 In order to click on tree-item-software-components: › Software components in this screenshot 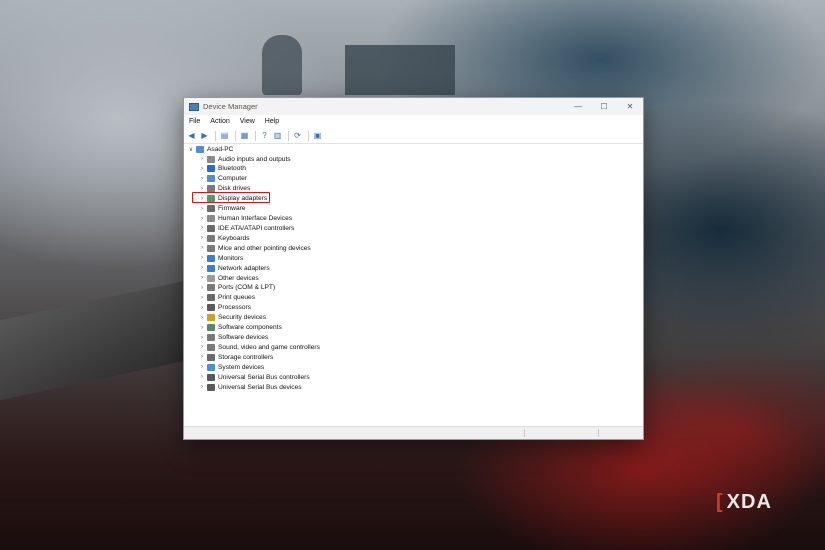, I will do `click(240, 328)`.